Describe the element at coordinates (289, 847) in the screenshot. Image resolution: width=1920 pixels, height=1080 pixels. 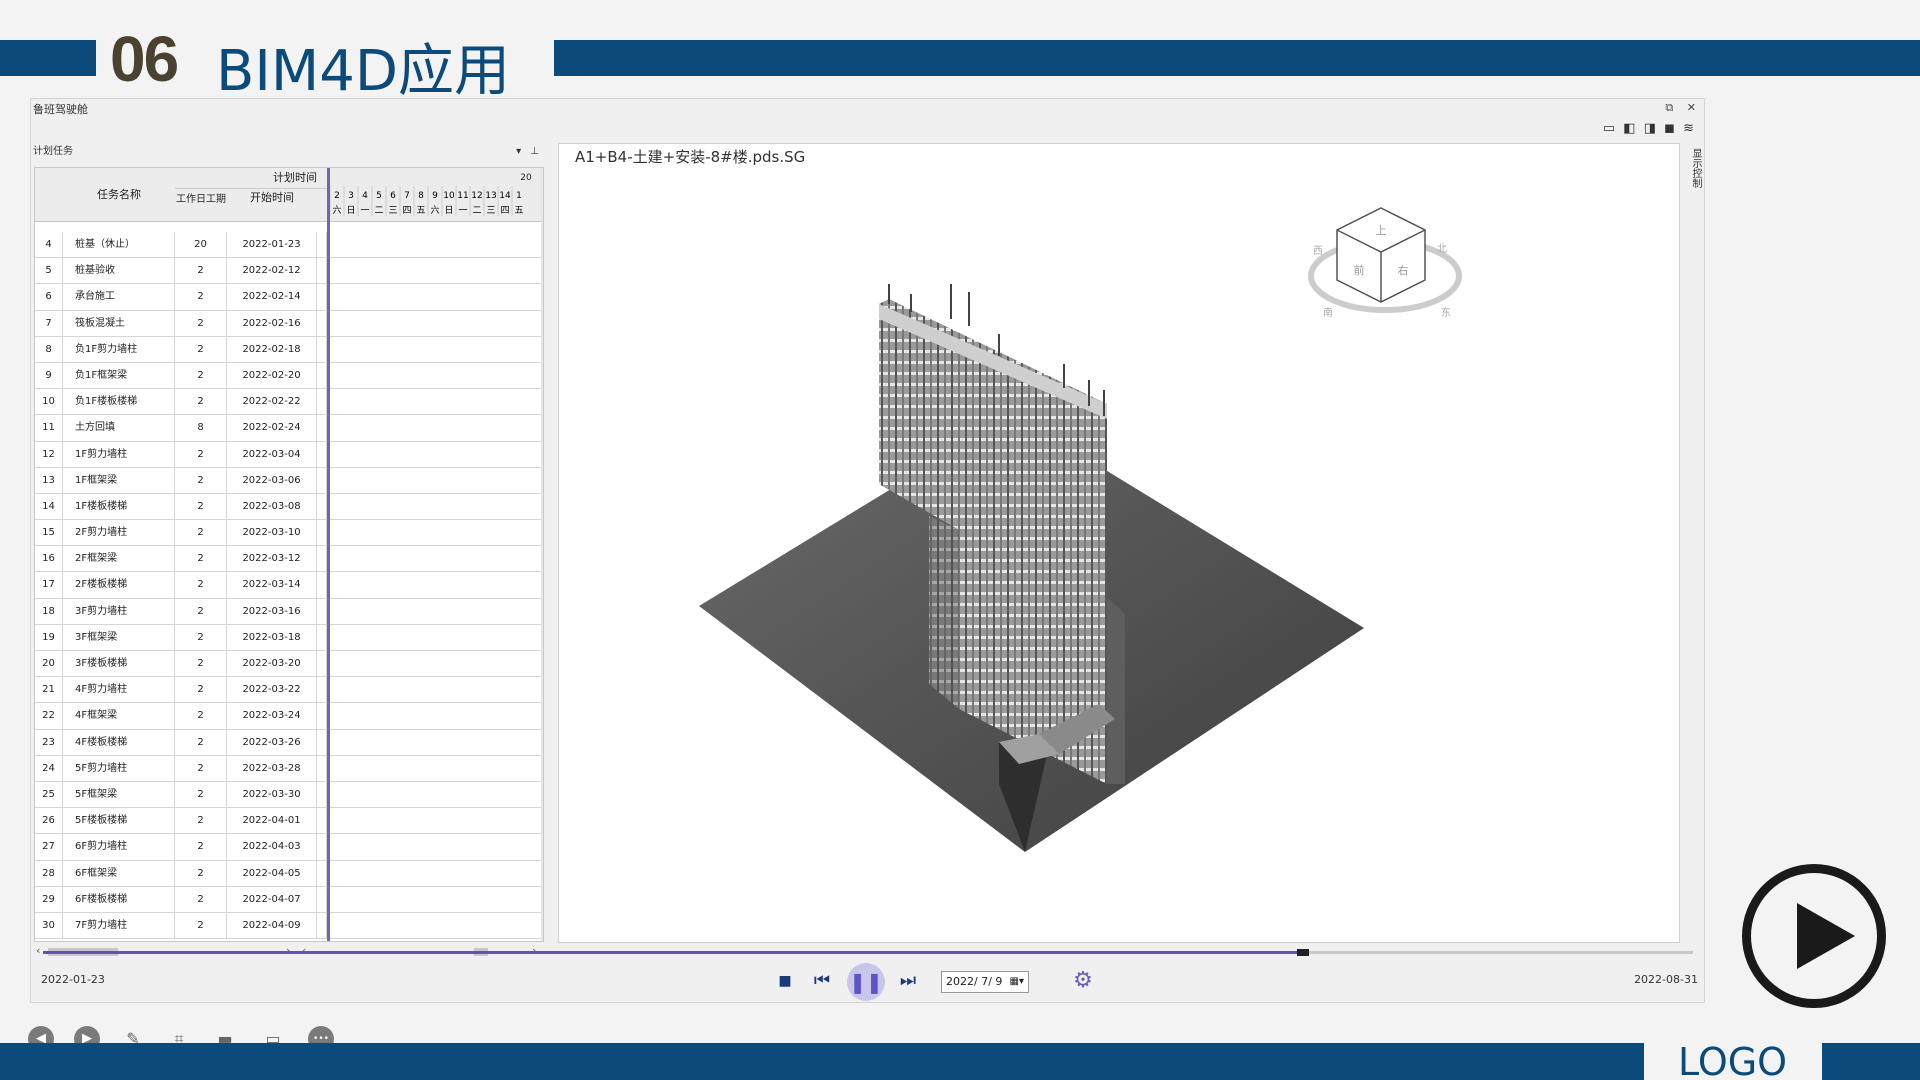
I see `table-row: 27 6F剪力墙柱 2 2022-04-03` at that location.